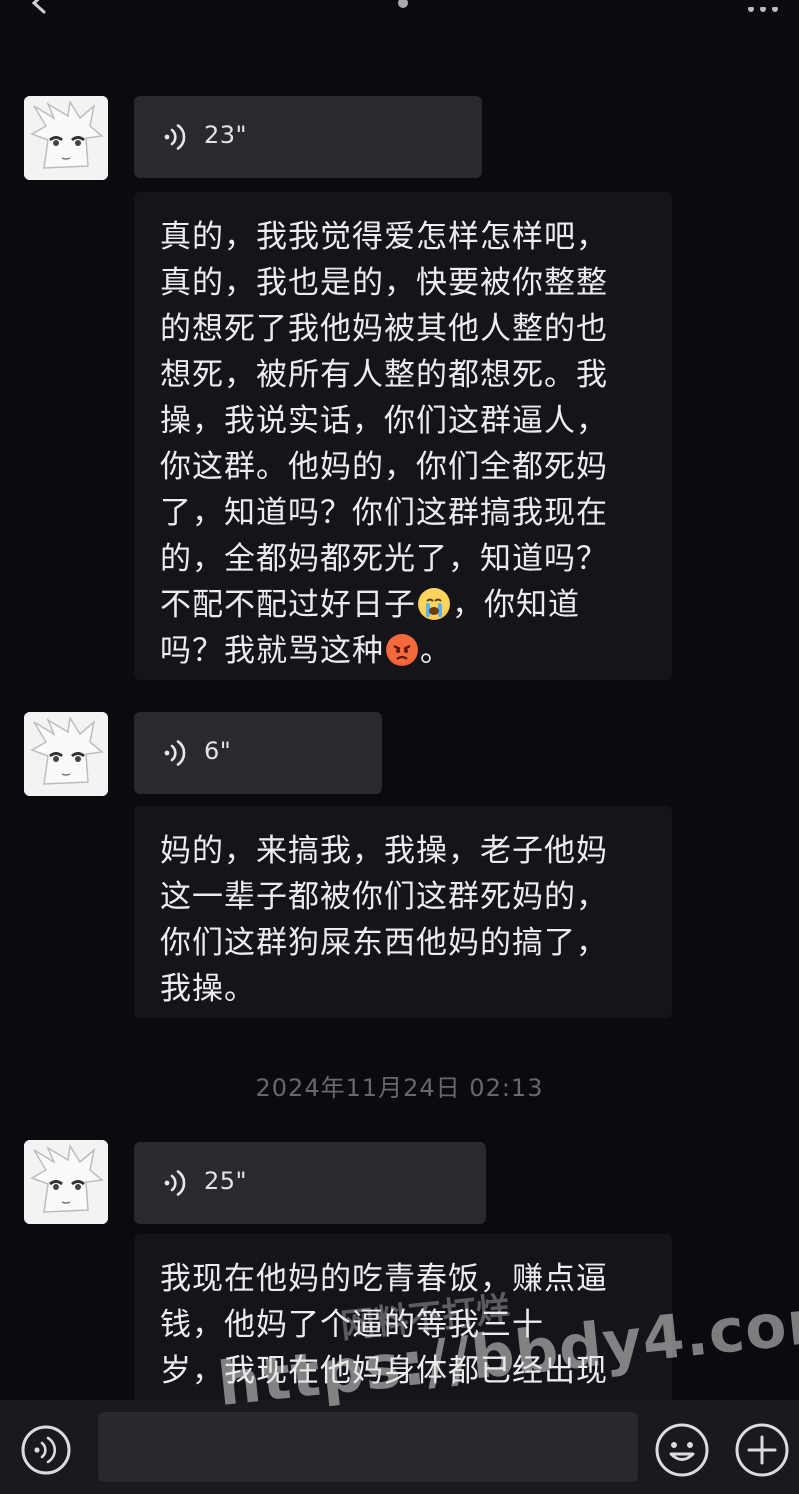  I want to click on transcript-line: 的想死了我他妈被其他人整的也, so click(384, 329).